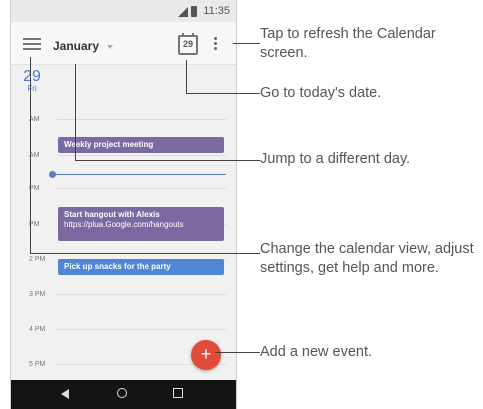 This screenshot has height=409, width=483. Describe the element at coordinates (32, 80) in the screenshot. I see `day-header: 29 Fri` at that location.